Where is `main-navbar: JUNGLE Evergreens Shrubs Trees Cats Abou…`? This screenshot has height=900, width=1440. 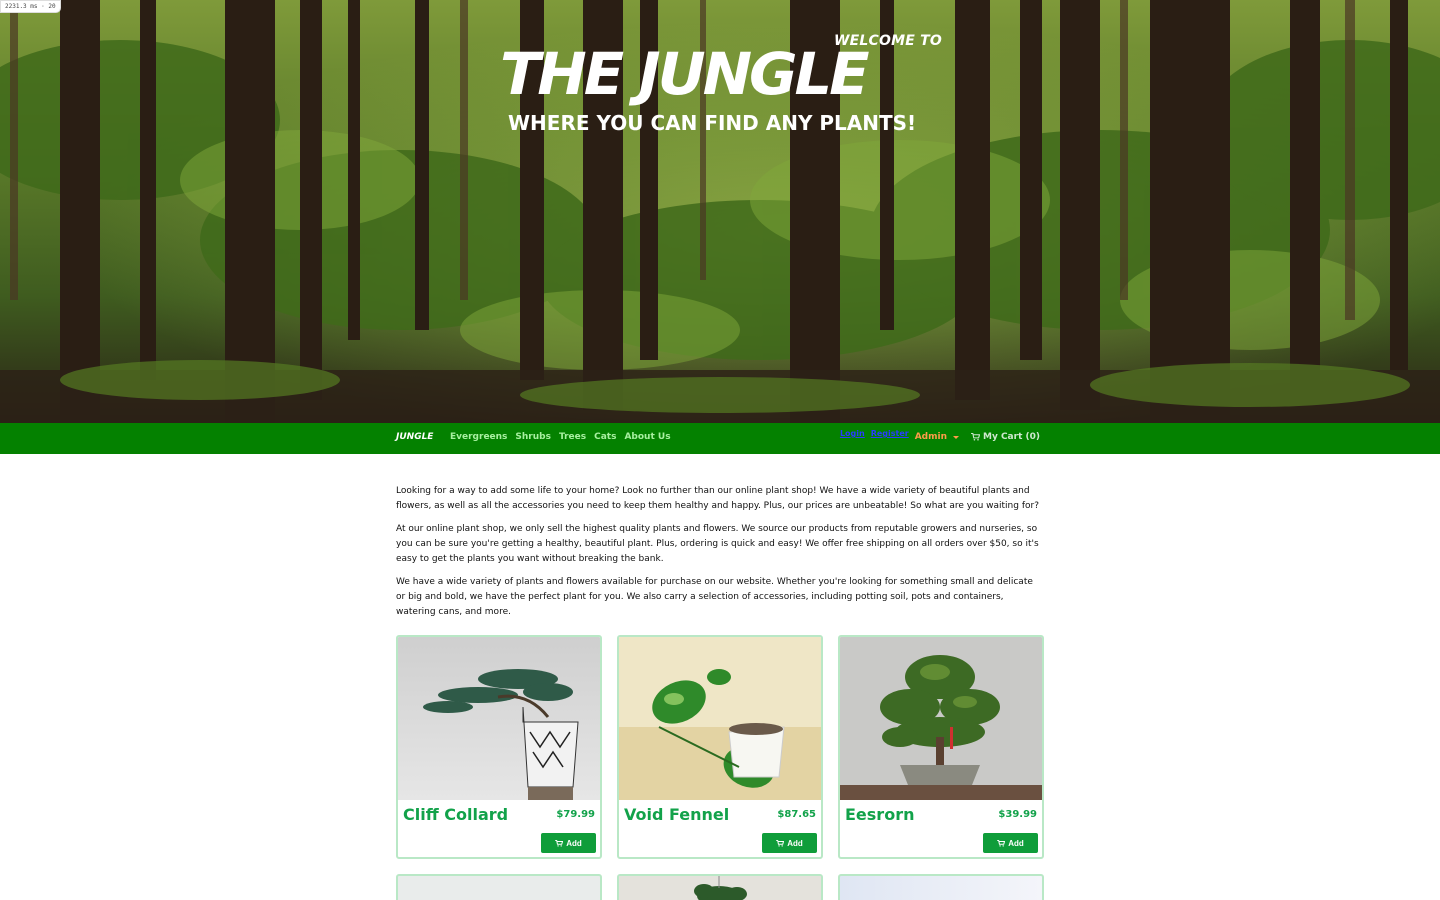 main-navbar: JUNGLE Evergreens Shrubs Trees Cats Abou… is located at coordinates (720, 438).